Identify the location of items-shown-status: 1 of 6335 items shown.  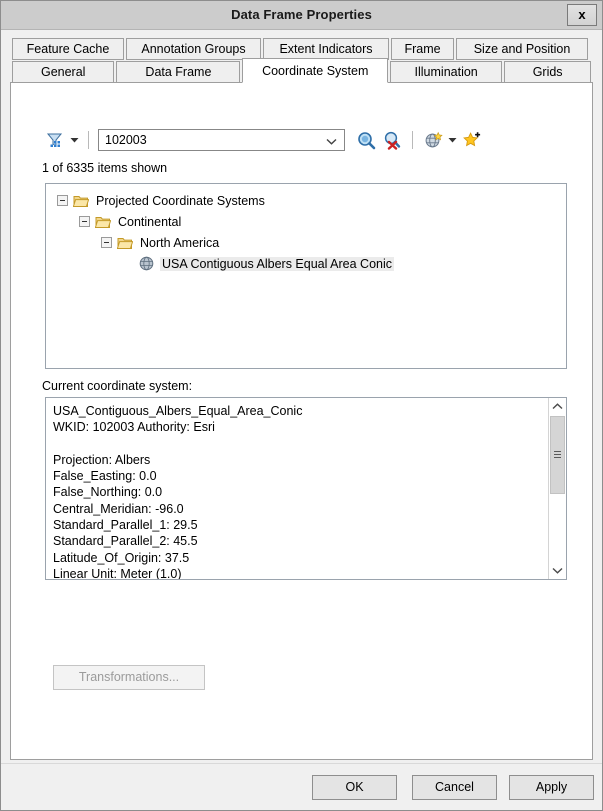
(105, 168).